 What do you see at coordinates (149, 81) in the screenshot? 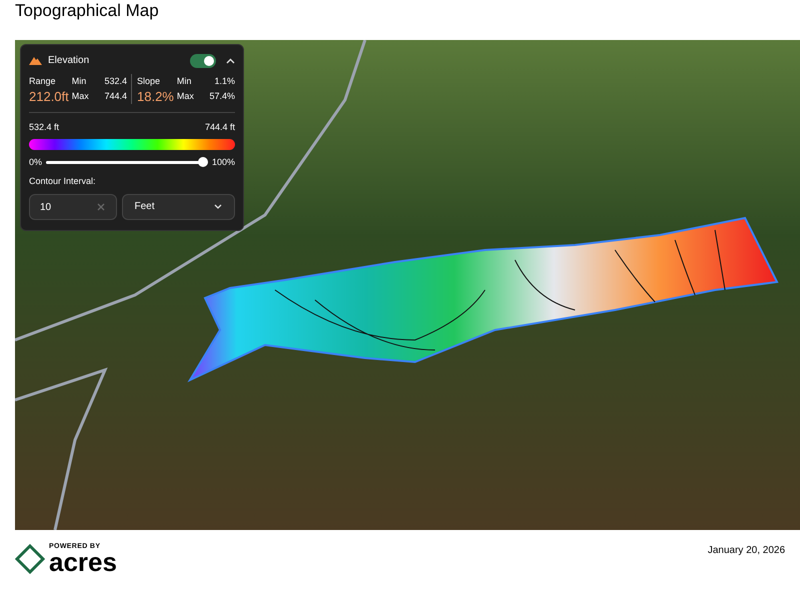
I see `slope-label: Slope` at bounding box center [149, 81].